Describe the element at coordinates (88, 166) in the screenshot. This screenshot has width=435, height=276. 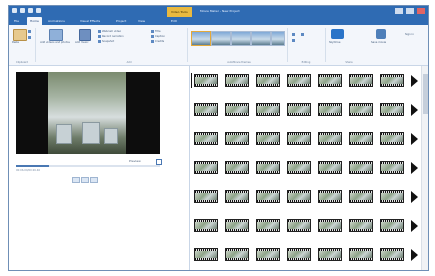
I see `seek-bar` at that location.